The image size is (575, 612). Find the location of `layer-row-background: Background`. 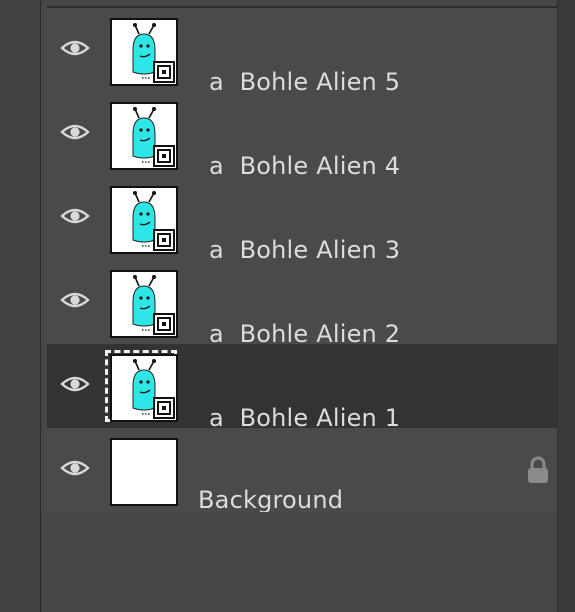

layer-row-background: Background is located at coordinates (302, 470).